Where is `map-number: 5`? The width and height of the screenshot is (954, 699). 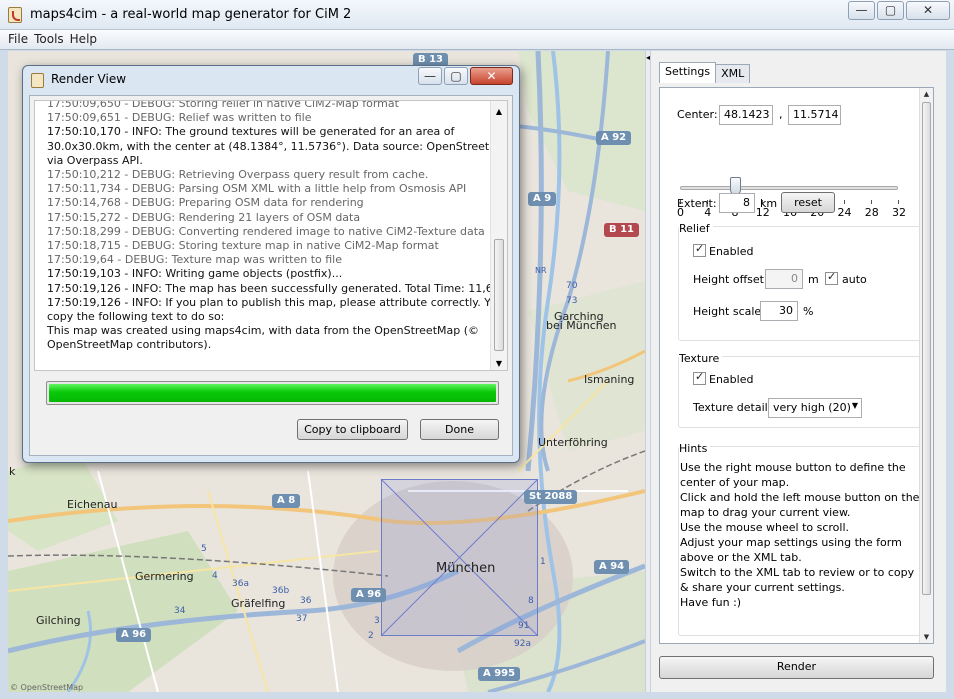
map-number: 5 is located at coordinates (204, 549).